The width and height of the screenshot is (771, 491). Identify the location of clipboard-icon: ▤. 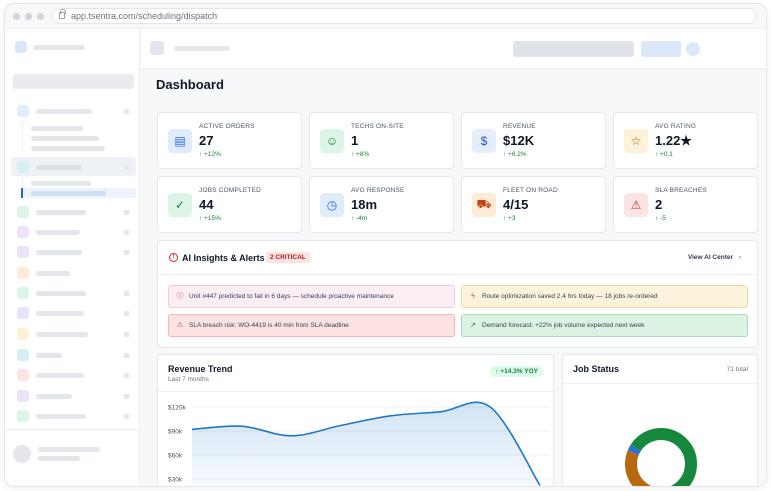
(180, 141).